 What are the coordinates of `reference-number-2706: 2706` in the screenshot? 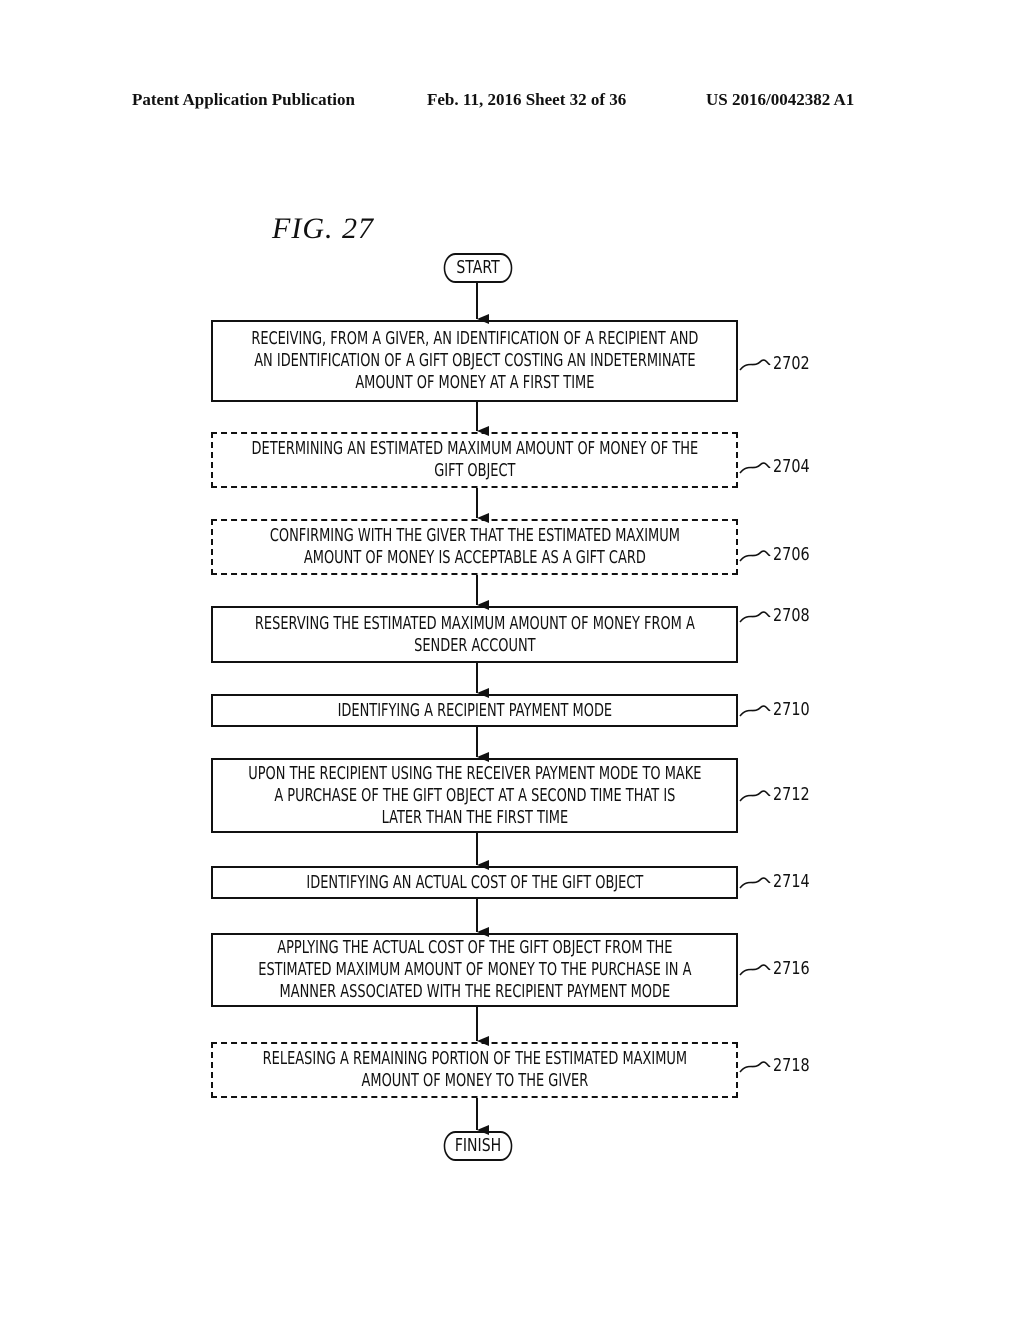 It's located at (791, 554).